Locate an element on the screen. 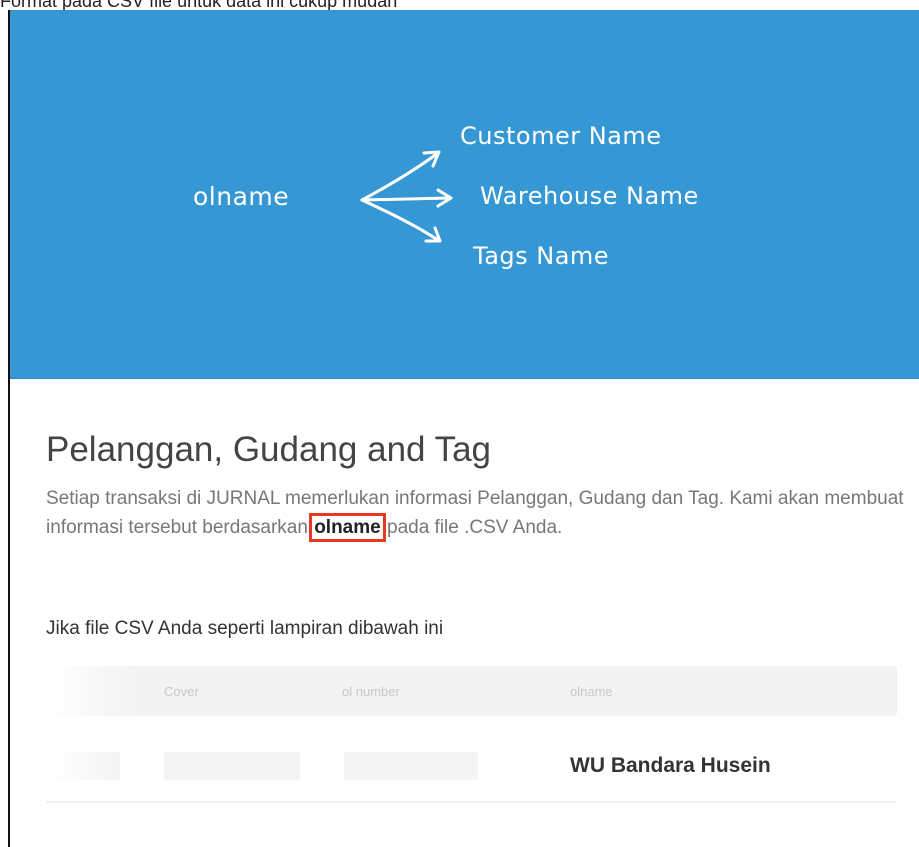 The image size is (919, 847). column-header-ol-number: ol number is located at coordinates (371, 691).